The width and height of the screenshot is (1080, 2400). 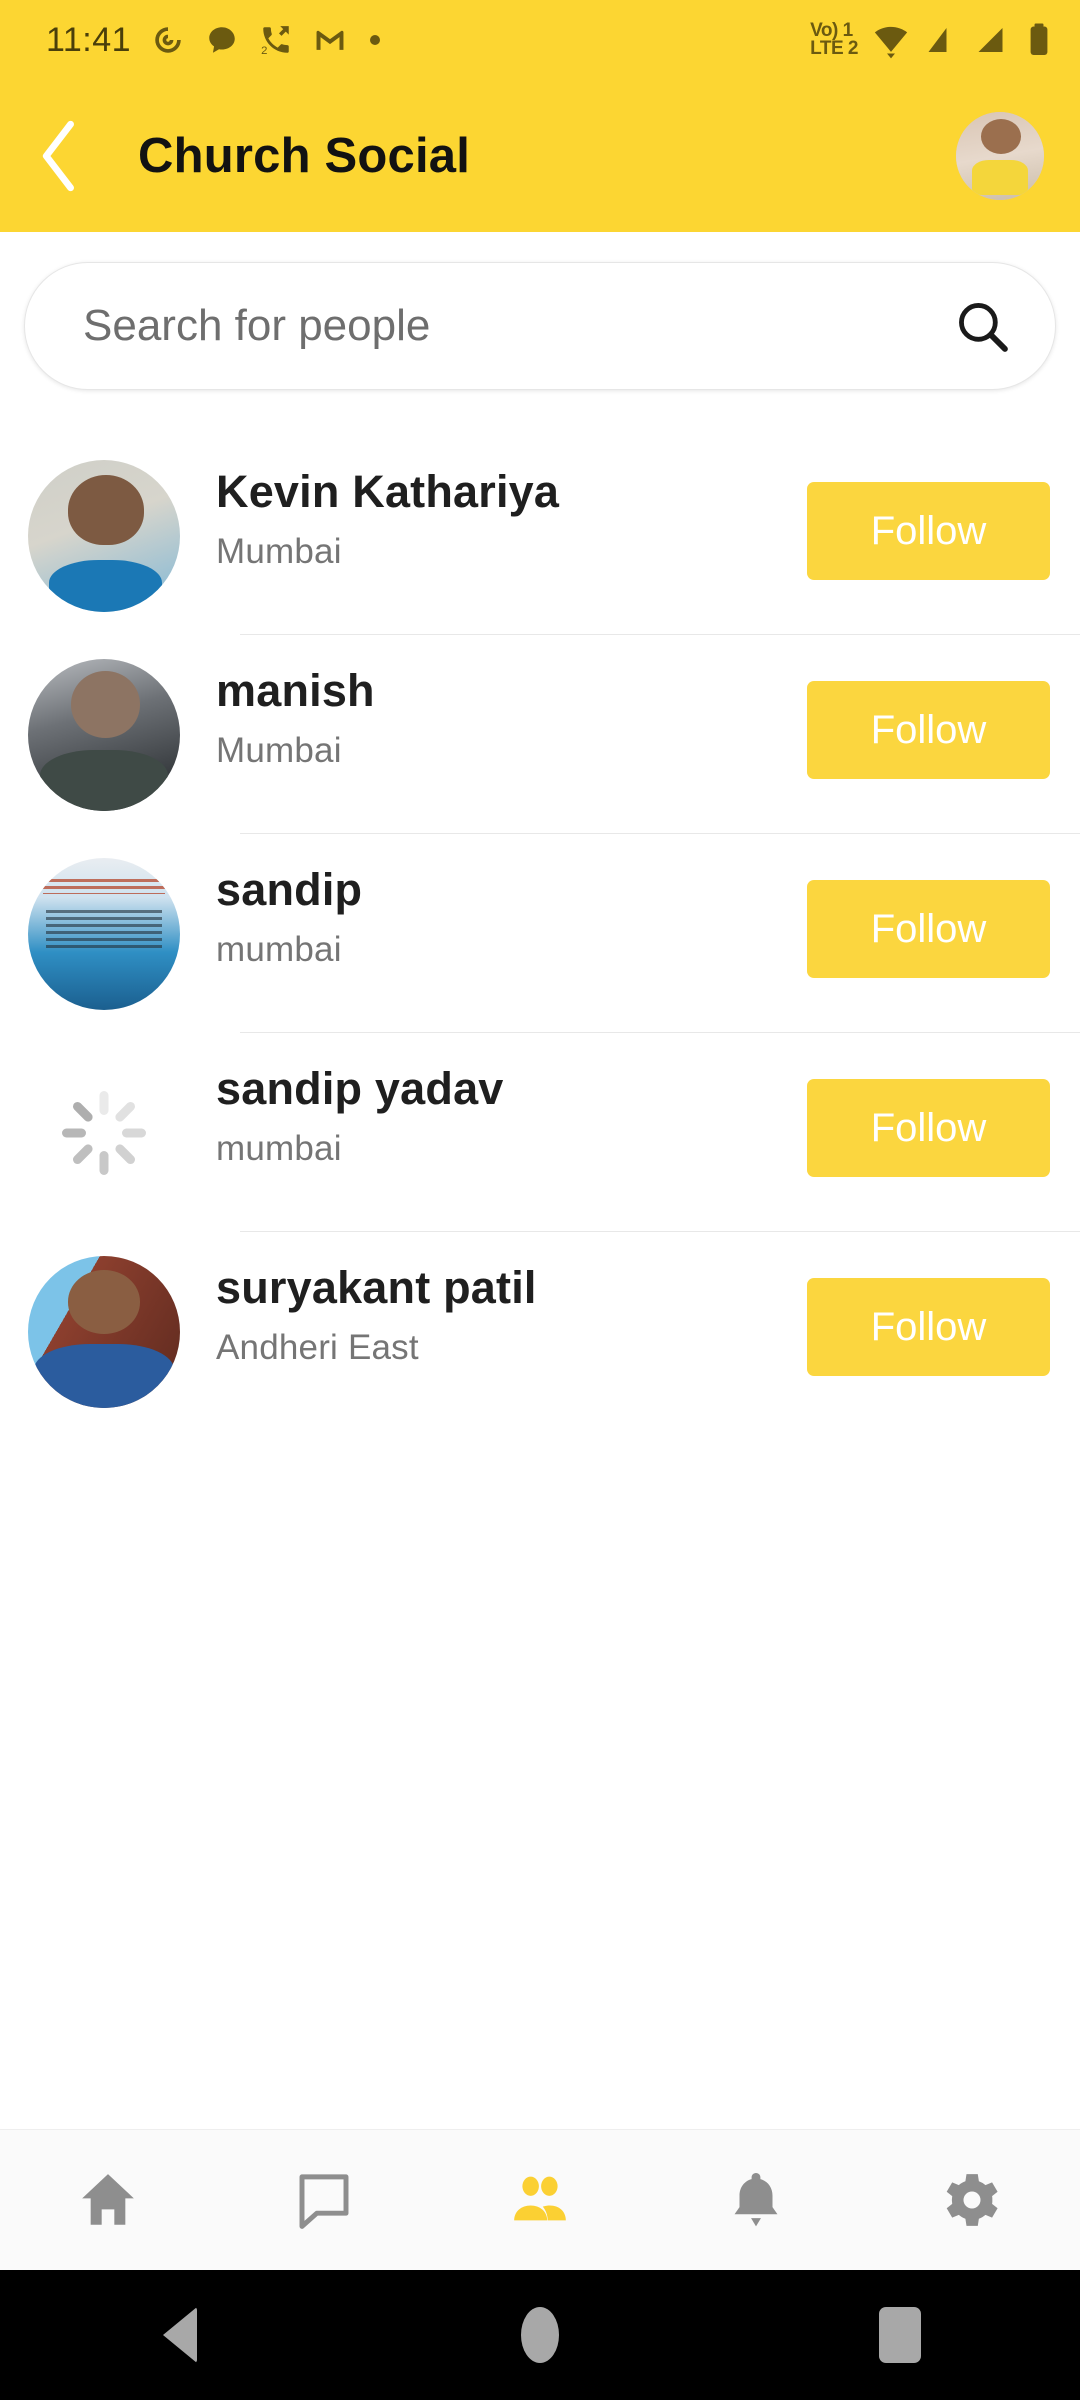 I want to click on gmail-icon, so click(x=330, y=40).